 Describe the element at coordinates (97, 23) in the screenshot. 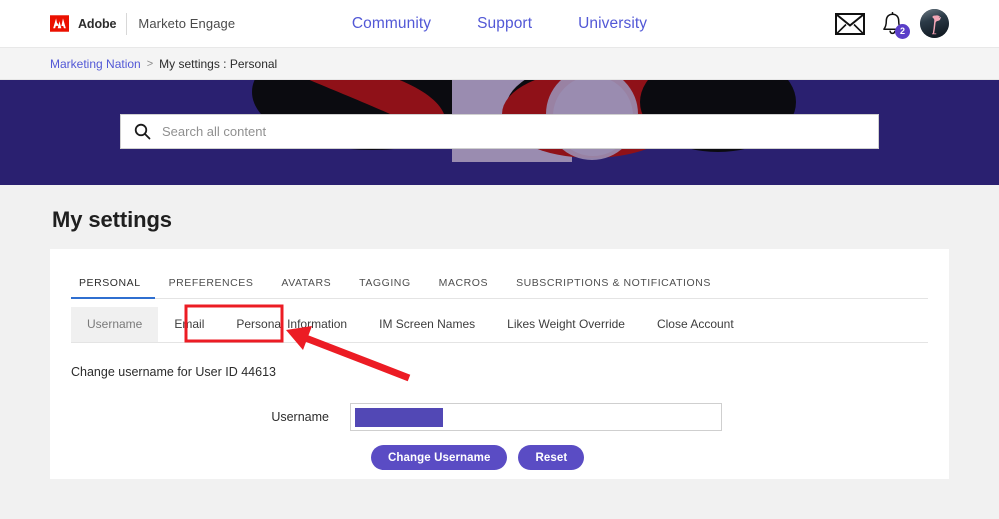

I see `adobe-wordmark: Adobe` at that location.